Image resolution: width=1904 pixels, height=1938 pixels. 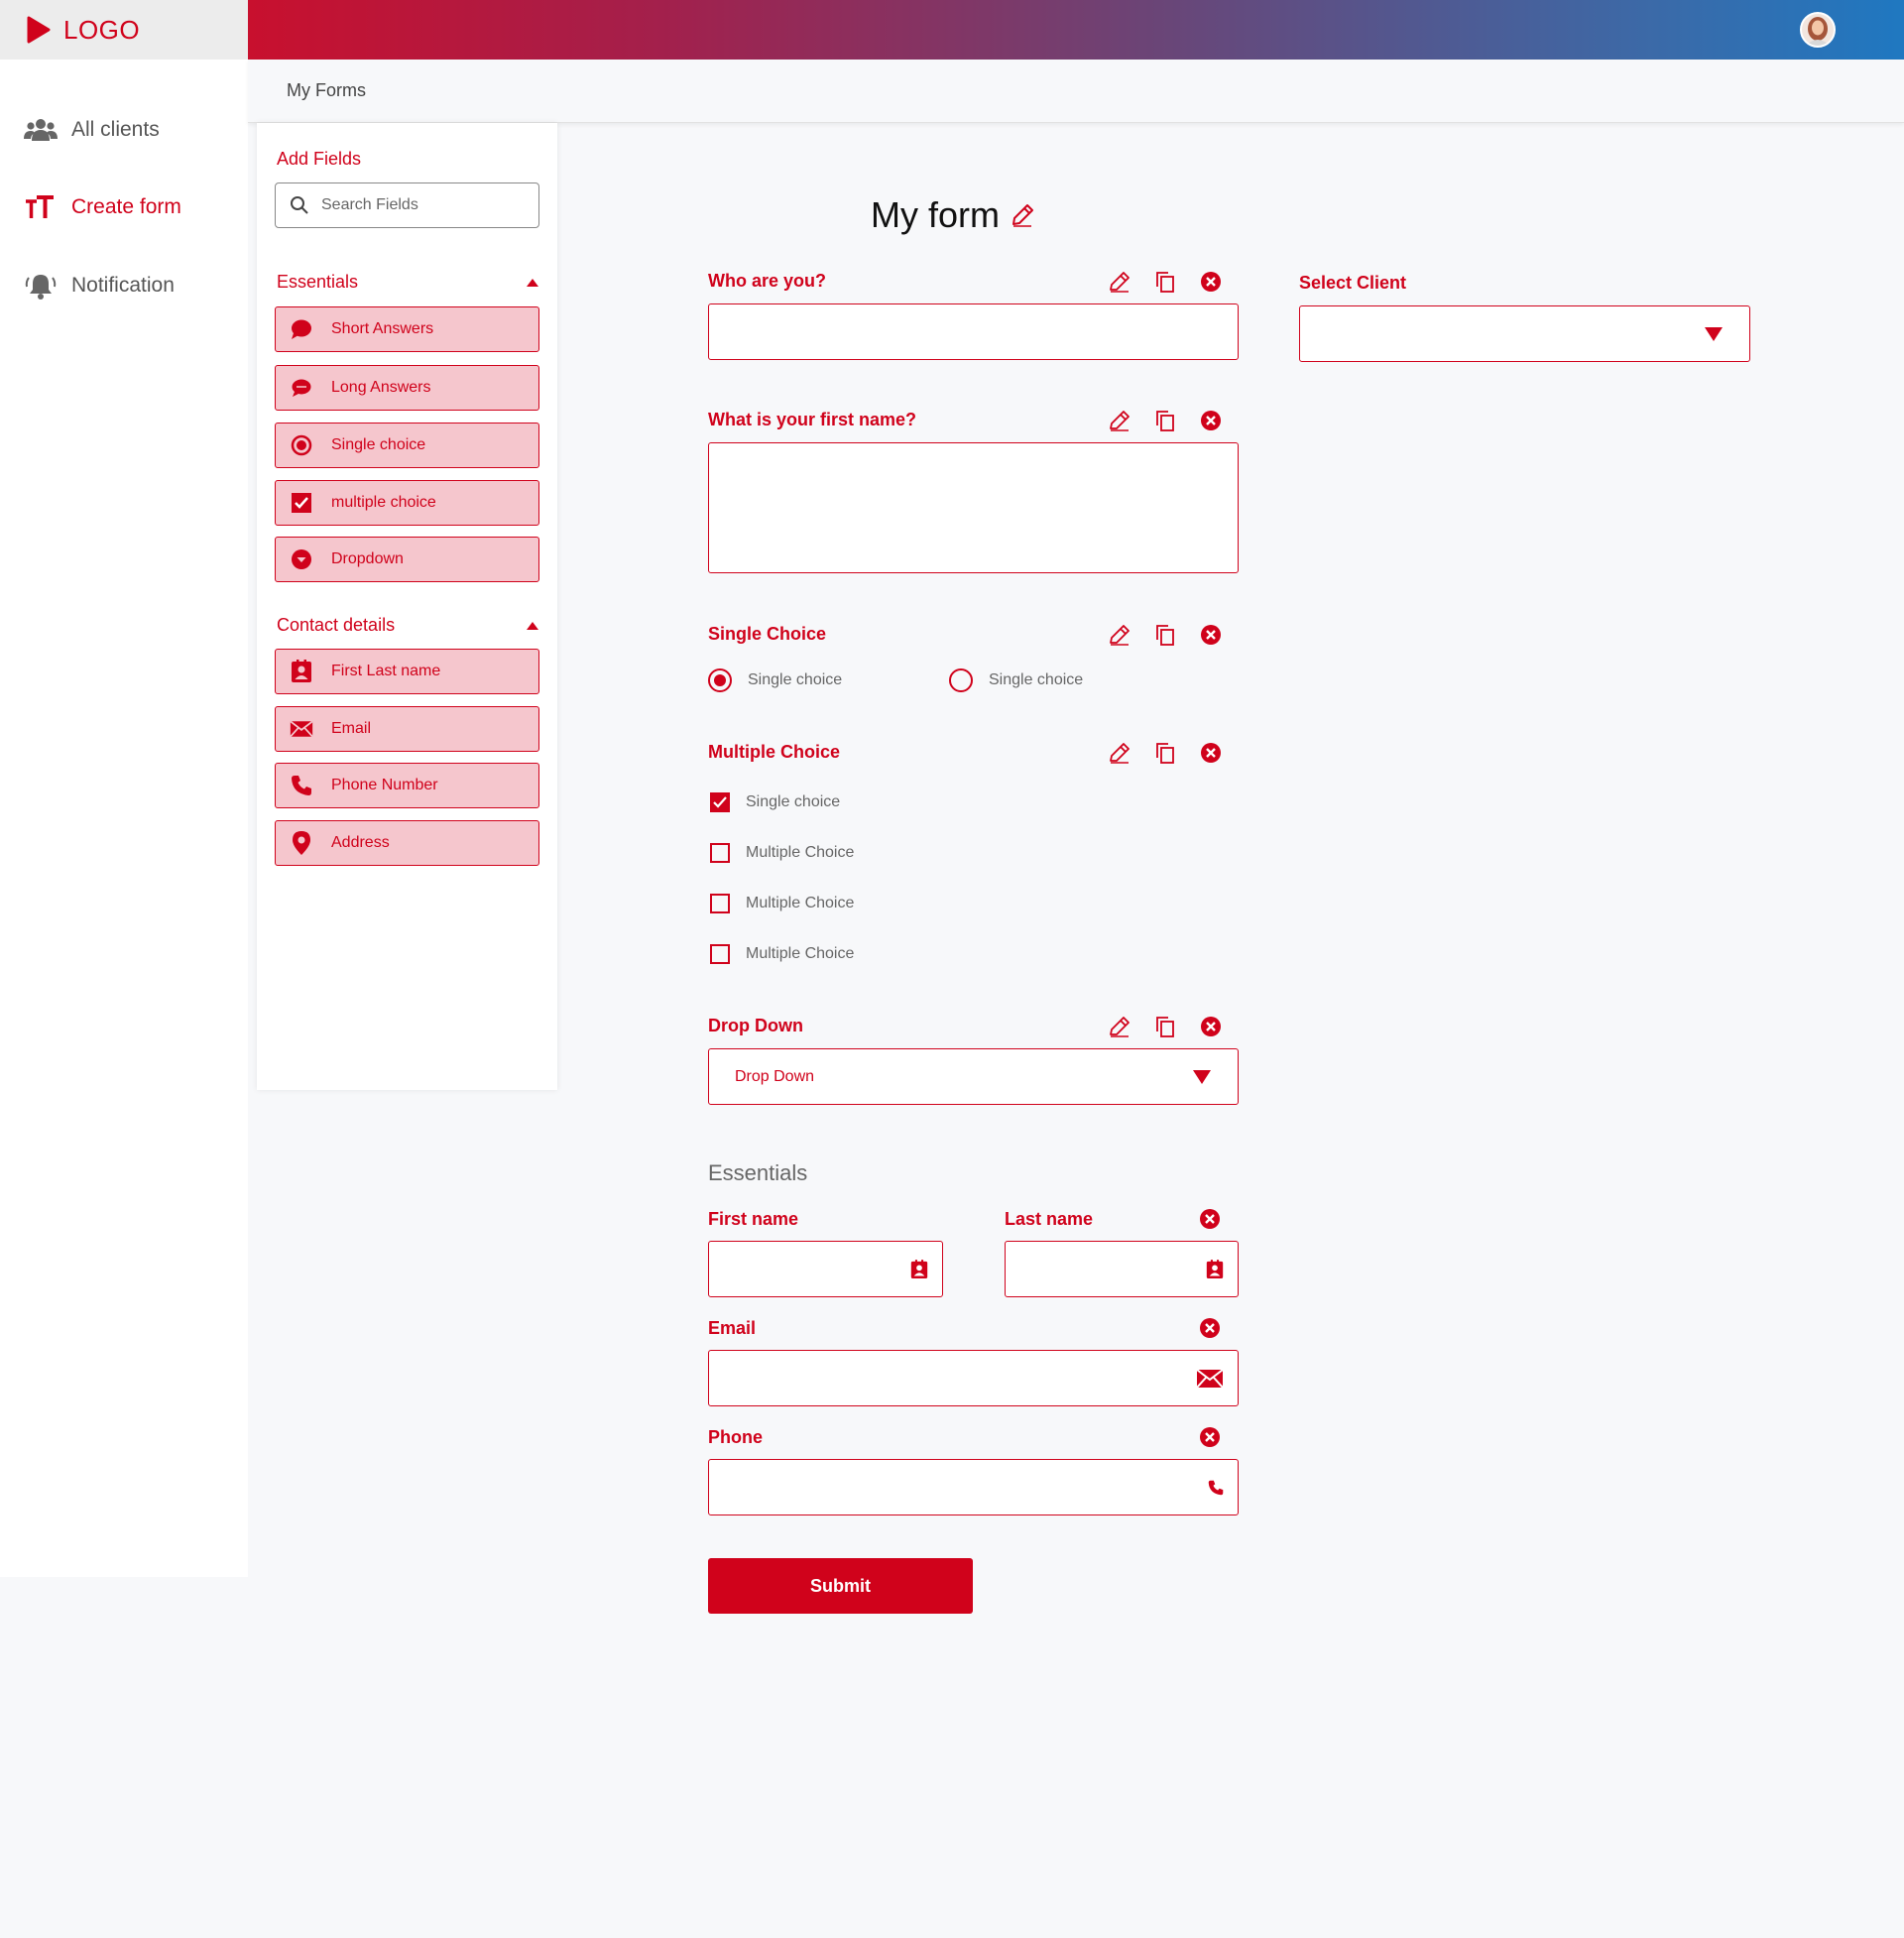 What do you see at coordinates (1122, 1269) in the screenshot?
I see `last-name-input` at bounding box center [1122, 1269].